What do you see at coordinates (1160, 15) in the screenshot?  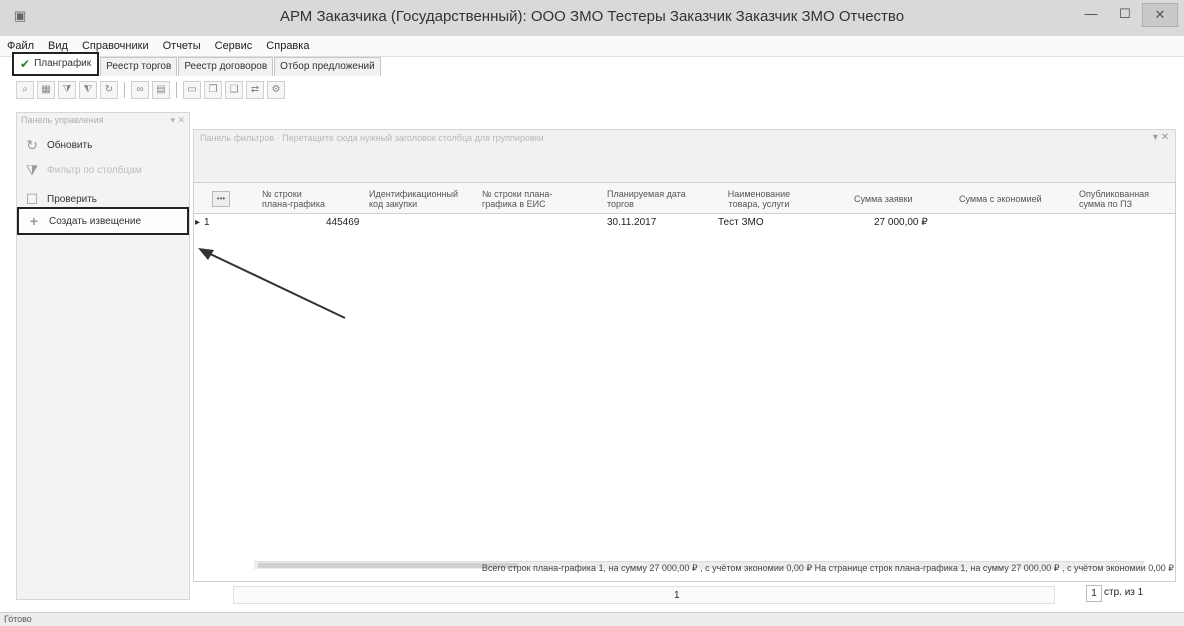 I see `close-button: ✕` at bounding box center [1160, 15].